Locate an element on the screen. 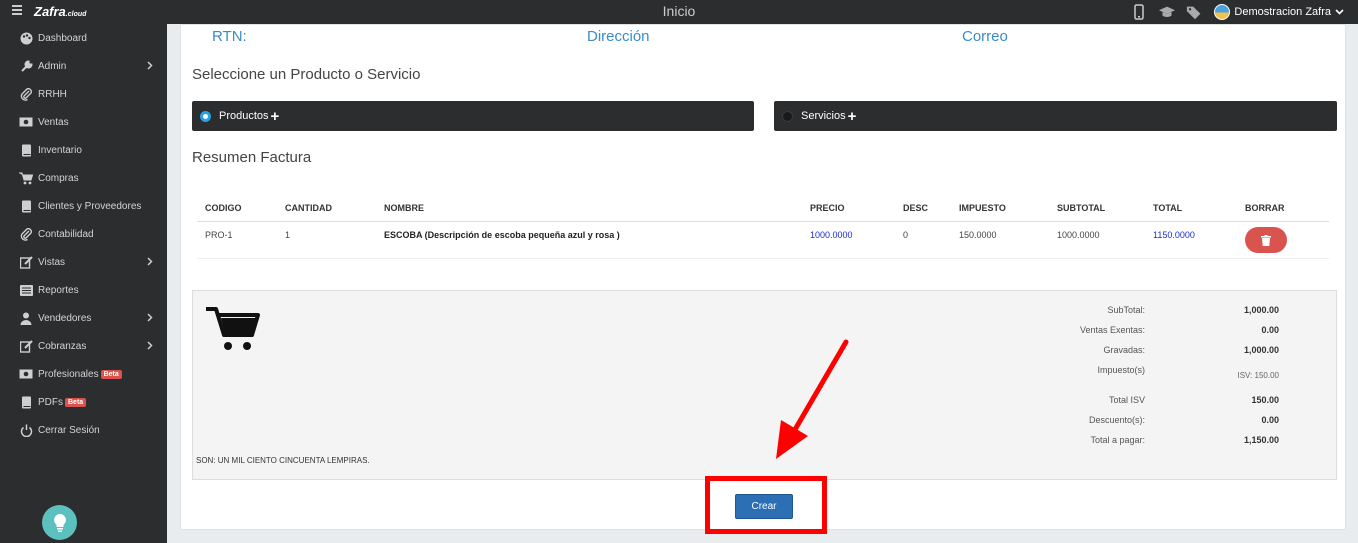 The height and width of the screenshot is (543, 1358). total-isv-label: Total ISV is located at coordinates (1126, 400).